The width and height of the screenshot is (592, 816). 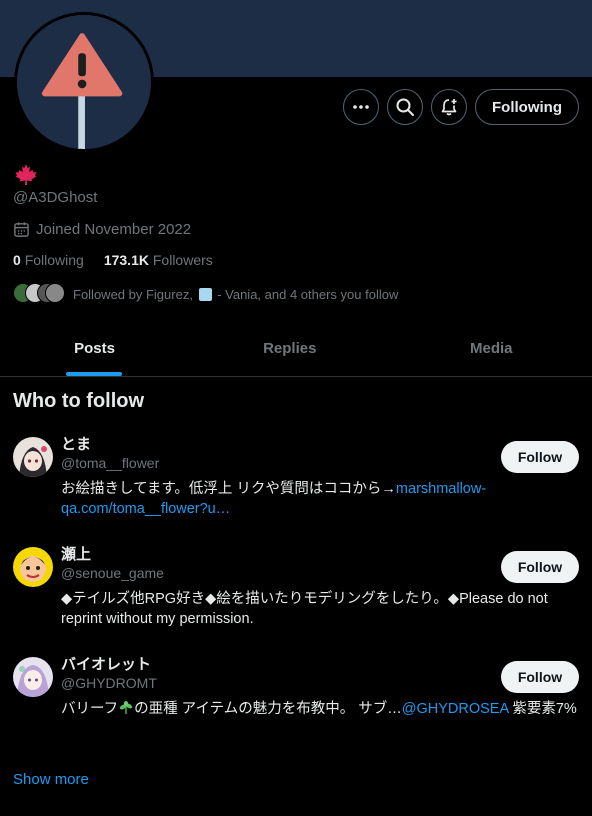 I want to click on profile-avatar, so click(x=84, y=82).